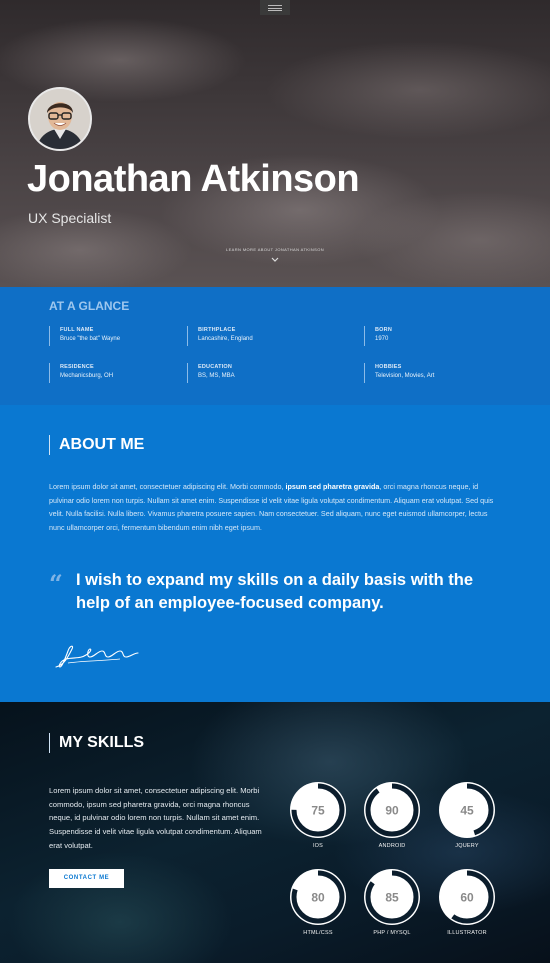  I want to click on skill-label: PHP / MYSQL, so click(392, 933).